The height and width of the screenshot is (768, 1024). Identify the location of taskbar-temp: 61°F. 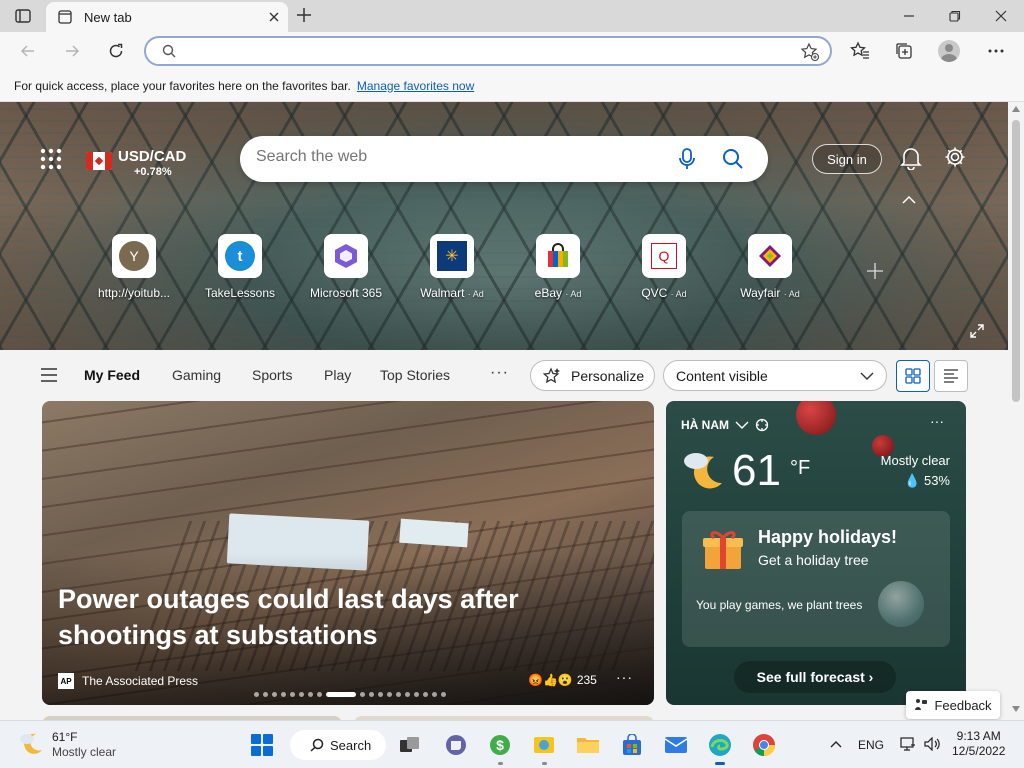
(65, 737).